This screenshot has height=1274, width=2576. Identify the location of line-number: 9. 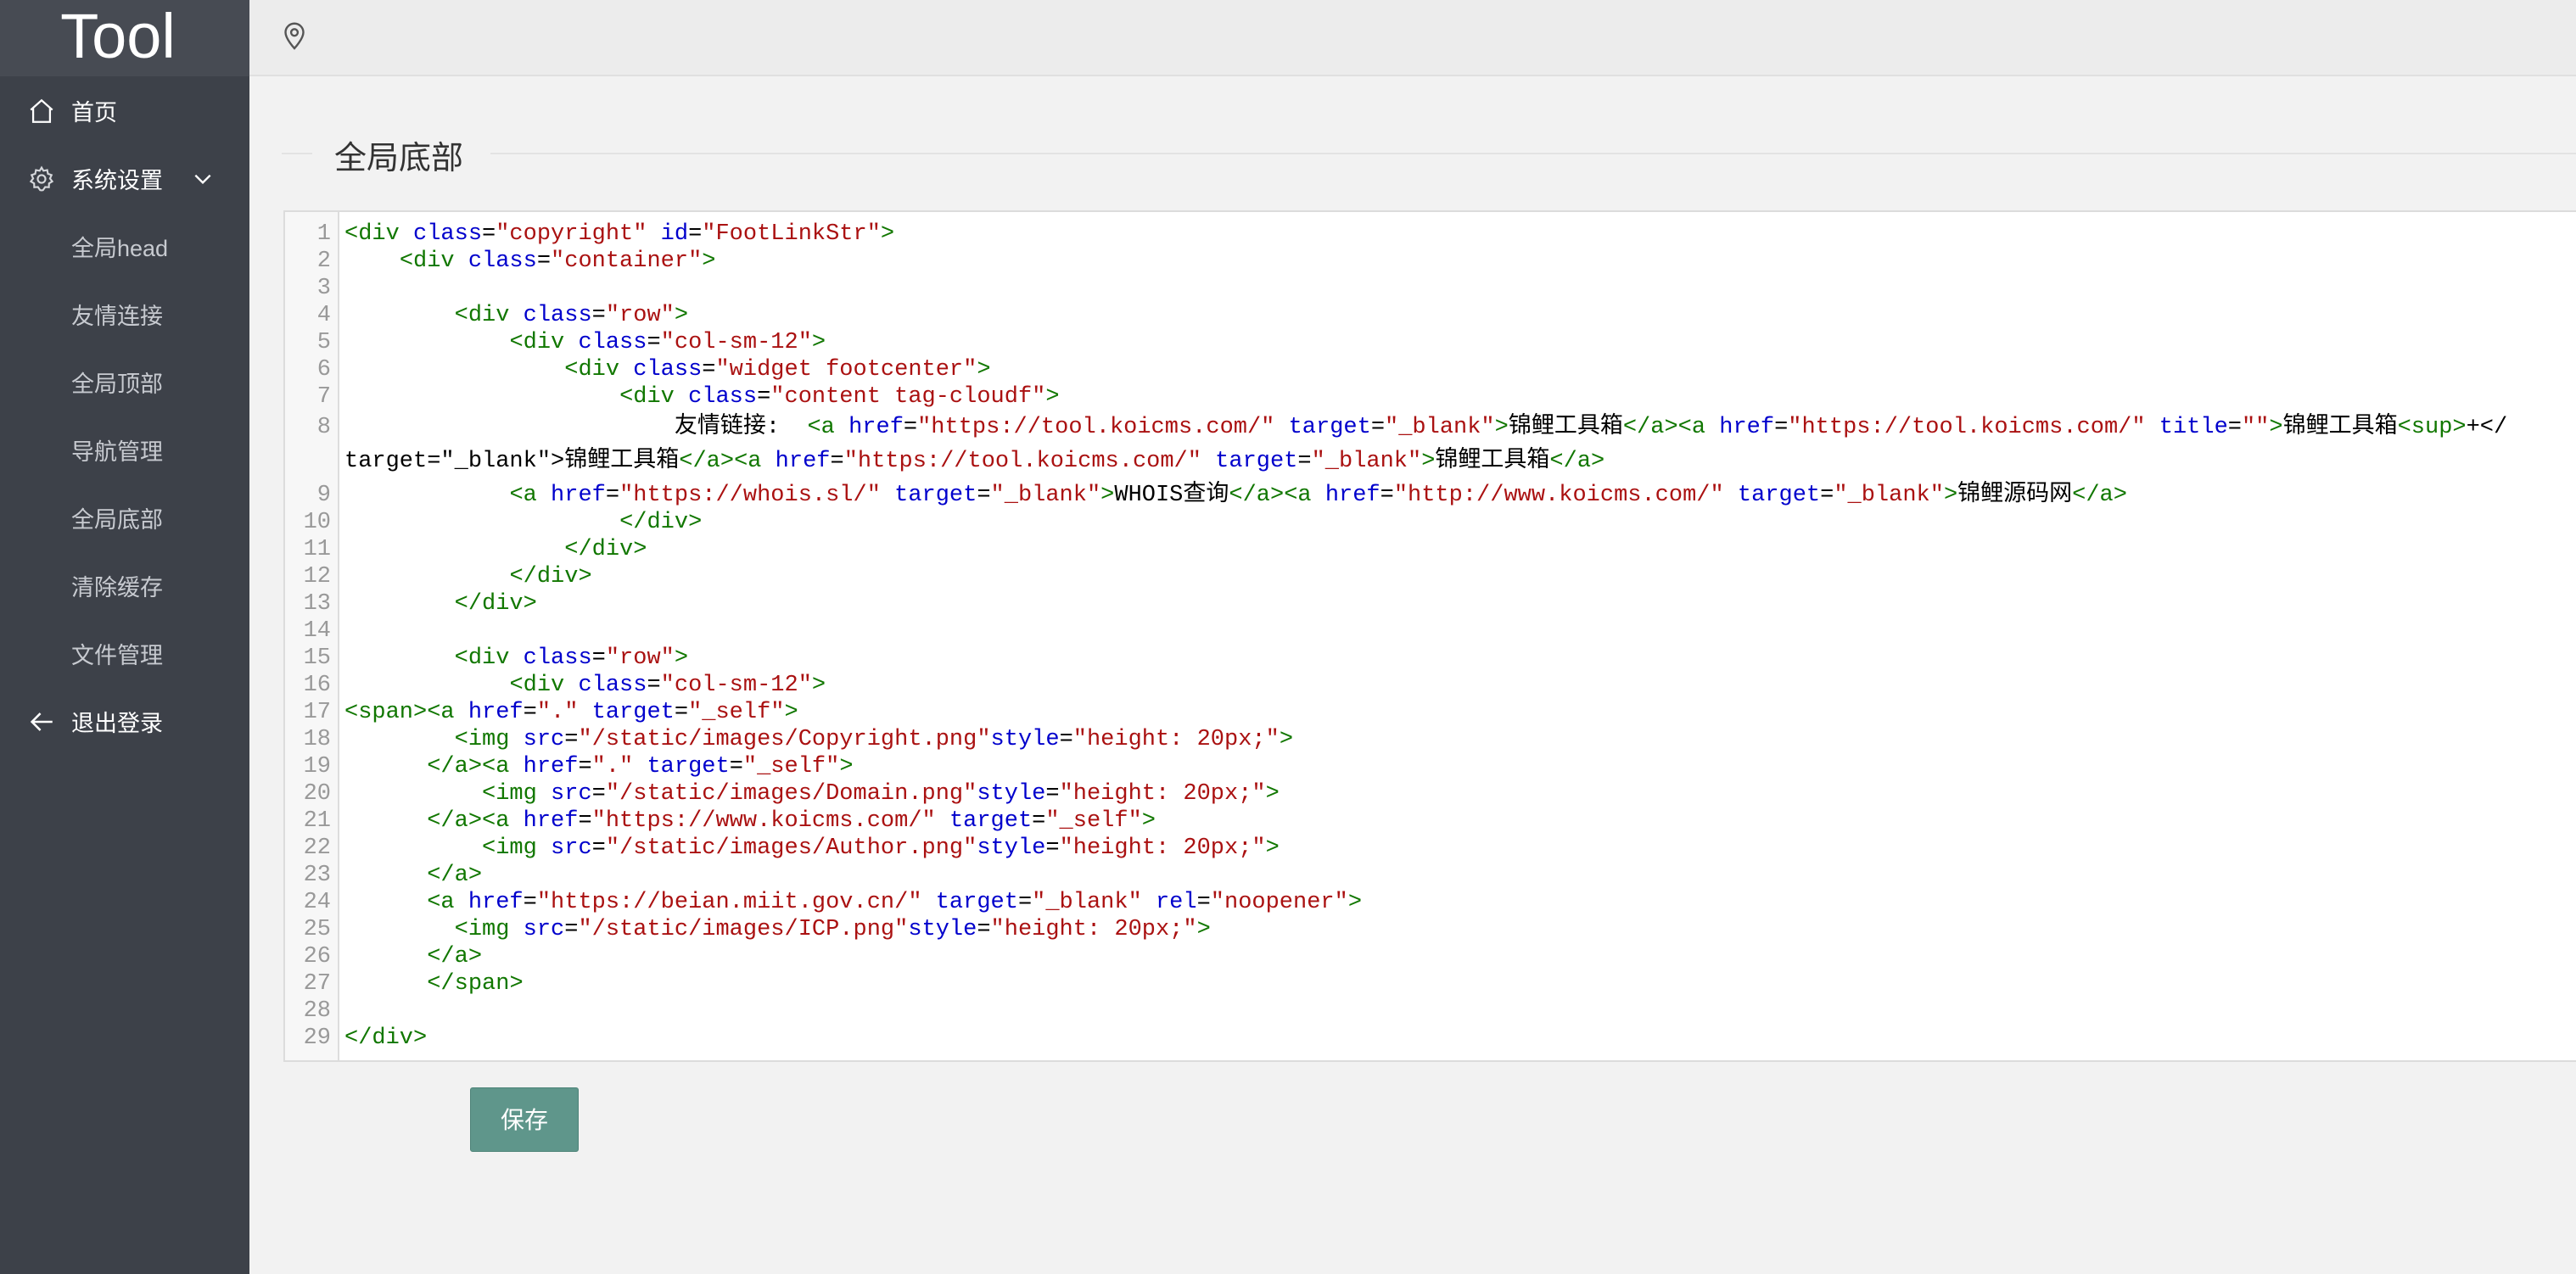
(324, 496).